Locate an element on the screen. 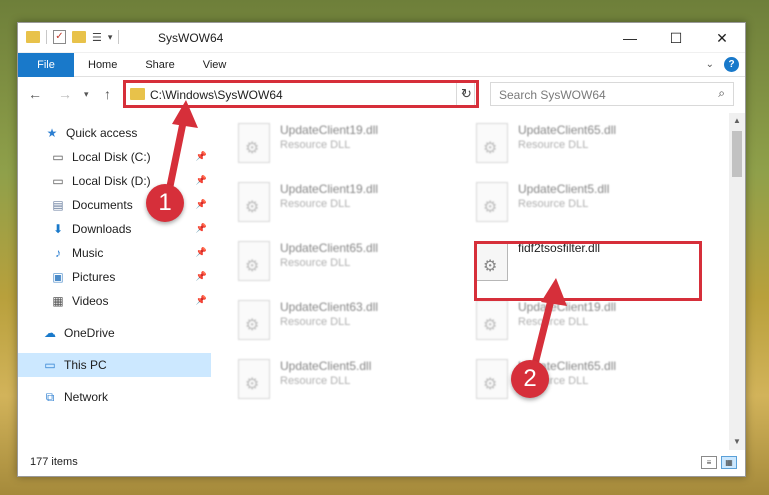 The image size is (769, 495). music-icon: ♪ is located at coordinates (58, 253).